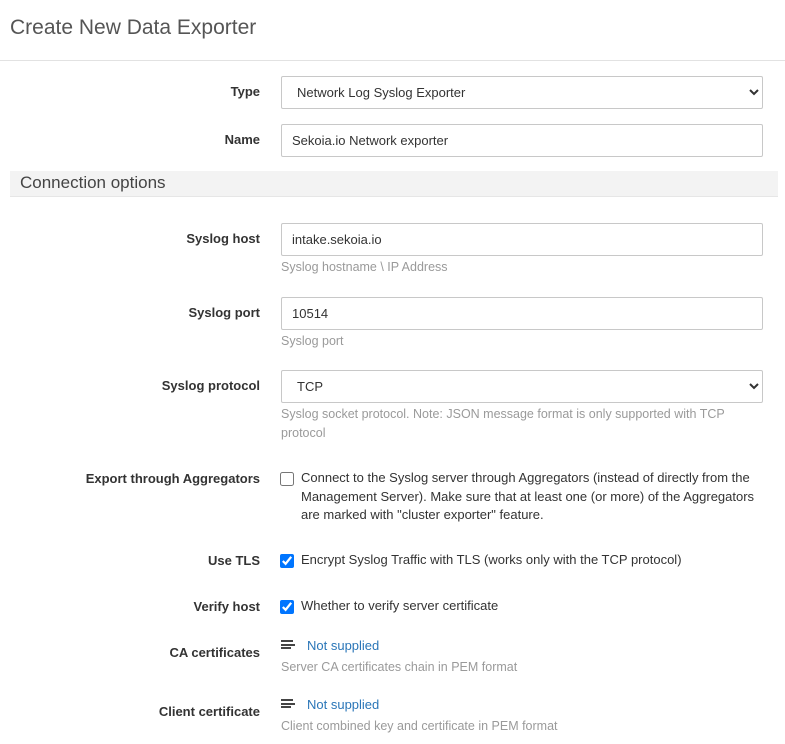  I want to click on verify-host-label: Verify host, so click(226, 606).